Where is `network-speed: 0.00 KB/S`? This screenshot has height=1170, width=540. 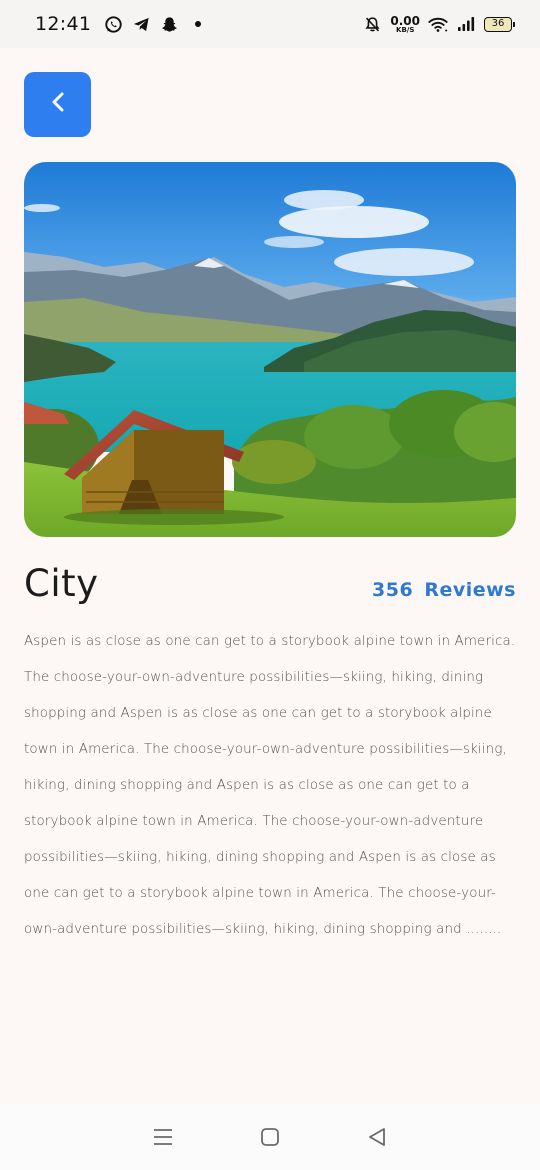
network-speed: 0.00 KB/S is located at coordinates (405, 24).